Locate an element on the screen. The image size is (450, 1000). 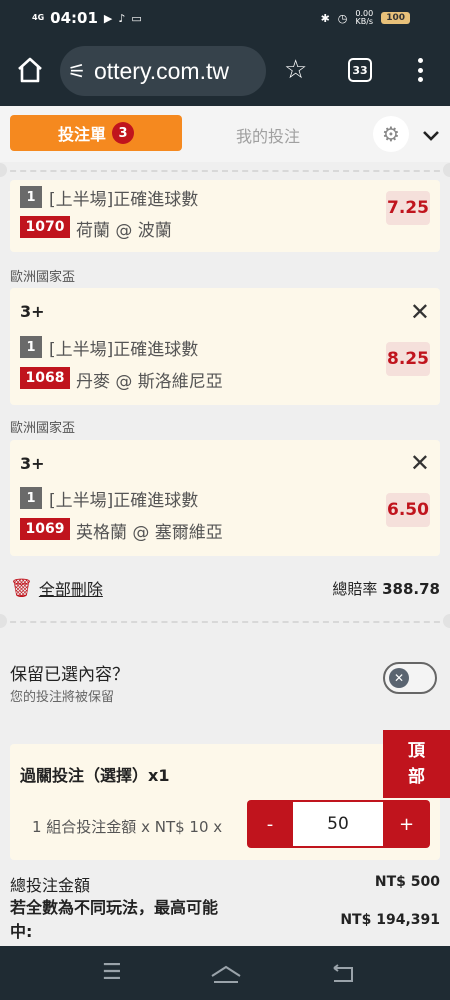
match-name: 英格蘭 @ 塞爾維亞 is located at coordinates (149, 533).